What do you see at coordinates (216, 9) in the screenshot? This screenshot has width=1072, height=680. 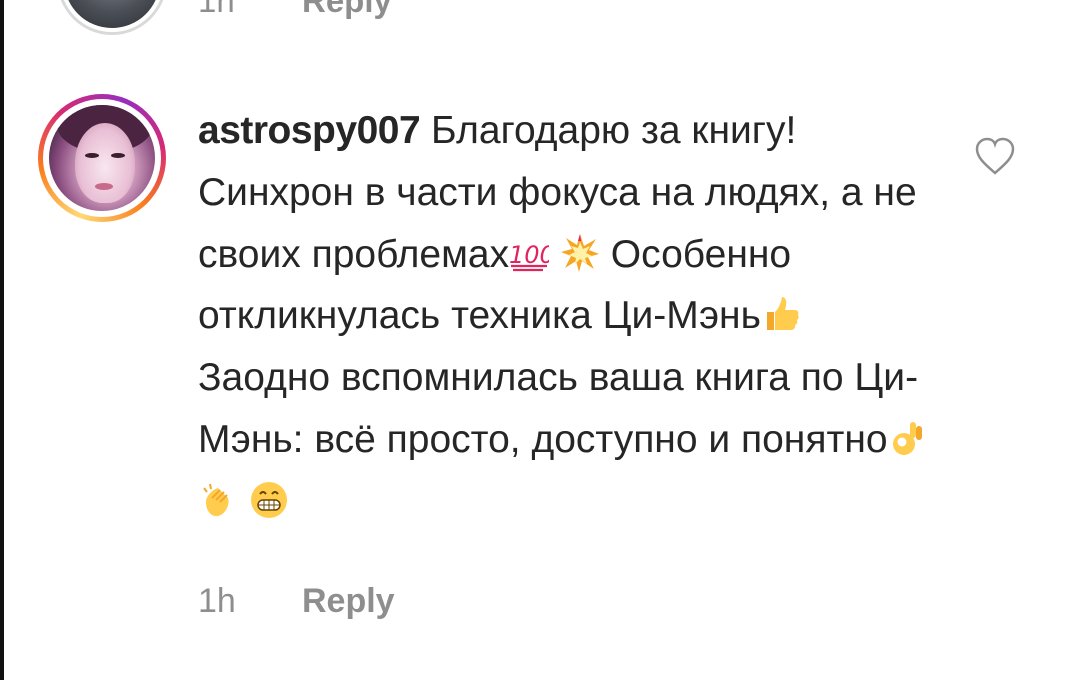 I see `previous-comment-time: 1h` at bounding box center [216, 9].